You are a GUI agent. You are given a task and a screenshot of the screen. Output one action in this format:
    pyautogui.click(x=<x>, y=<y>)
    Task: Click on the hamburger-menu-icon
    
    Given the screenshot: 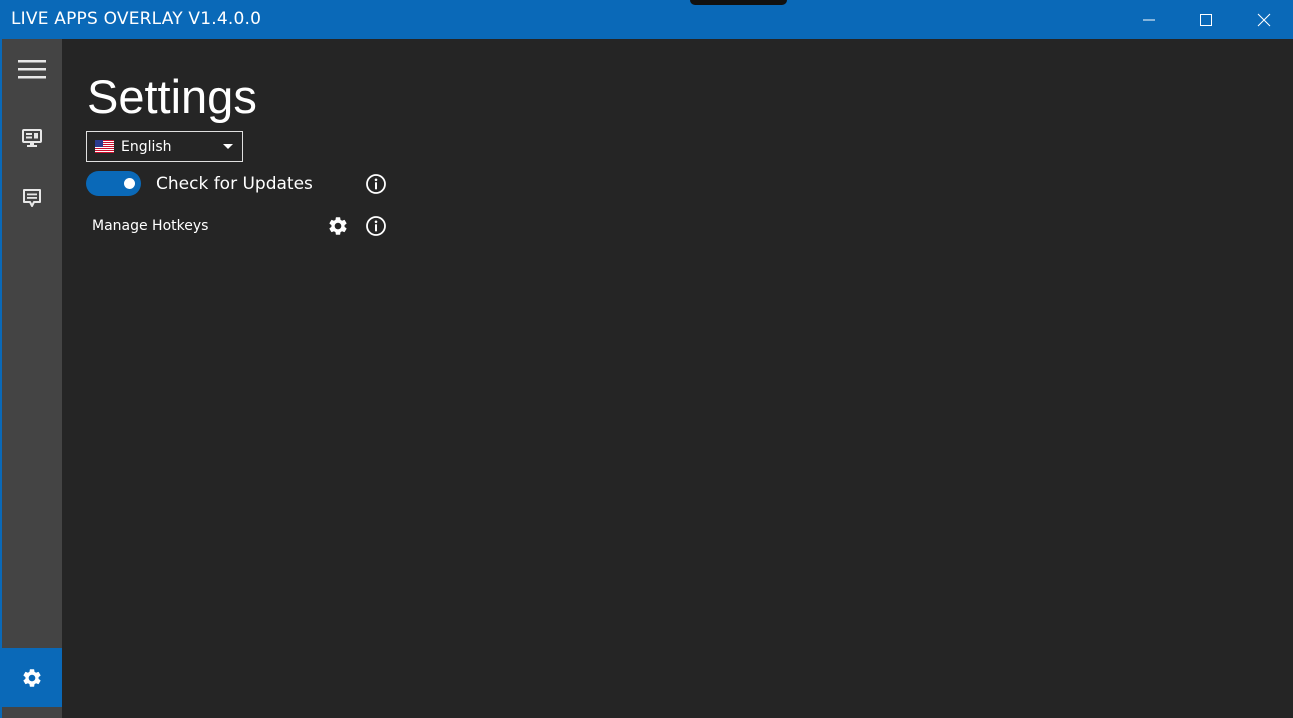 What is the action you would take?
    pyautogui.click(x=32, y=69)
    